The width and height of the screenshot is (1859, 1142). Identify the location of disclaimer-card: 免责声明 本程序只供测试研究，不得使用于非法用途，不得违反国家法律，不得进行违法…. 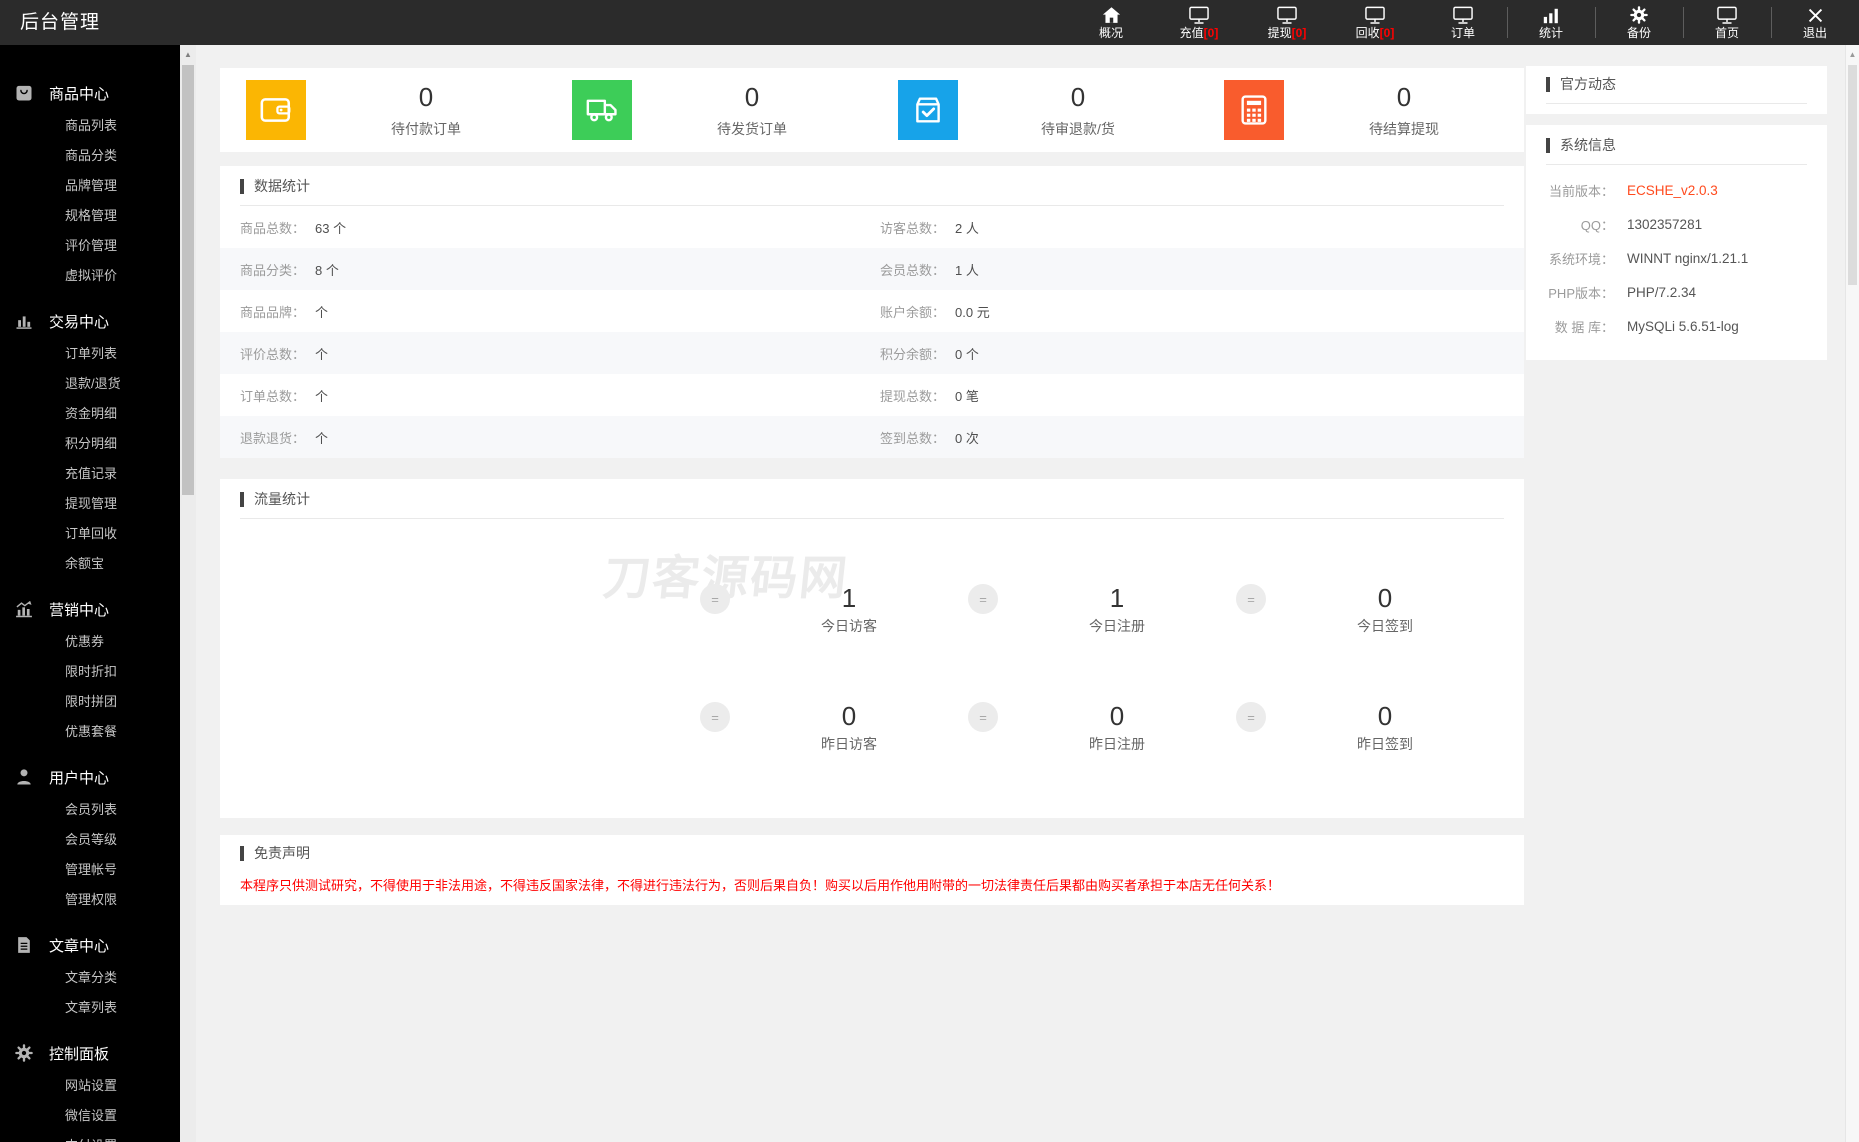
(872, 870).